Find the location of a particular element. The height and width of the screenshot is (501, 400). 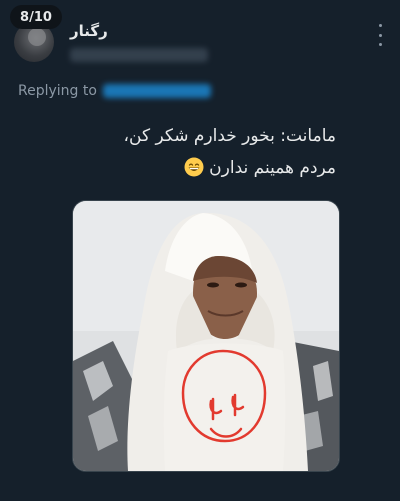

replying-to-label: Replying to is located at coordinates (57, 91).